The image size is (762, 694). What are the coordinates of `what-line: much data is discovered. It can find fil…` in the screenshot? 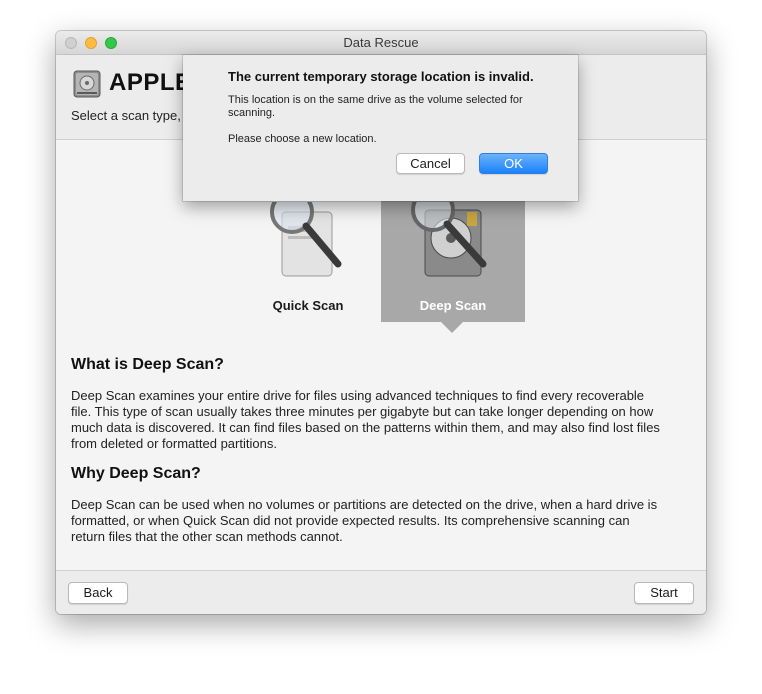 It's located at (365, 427).